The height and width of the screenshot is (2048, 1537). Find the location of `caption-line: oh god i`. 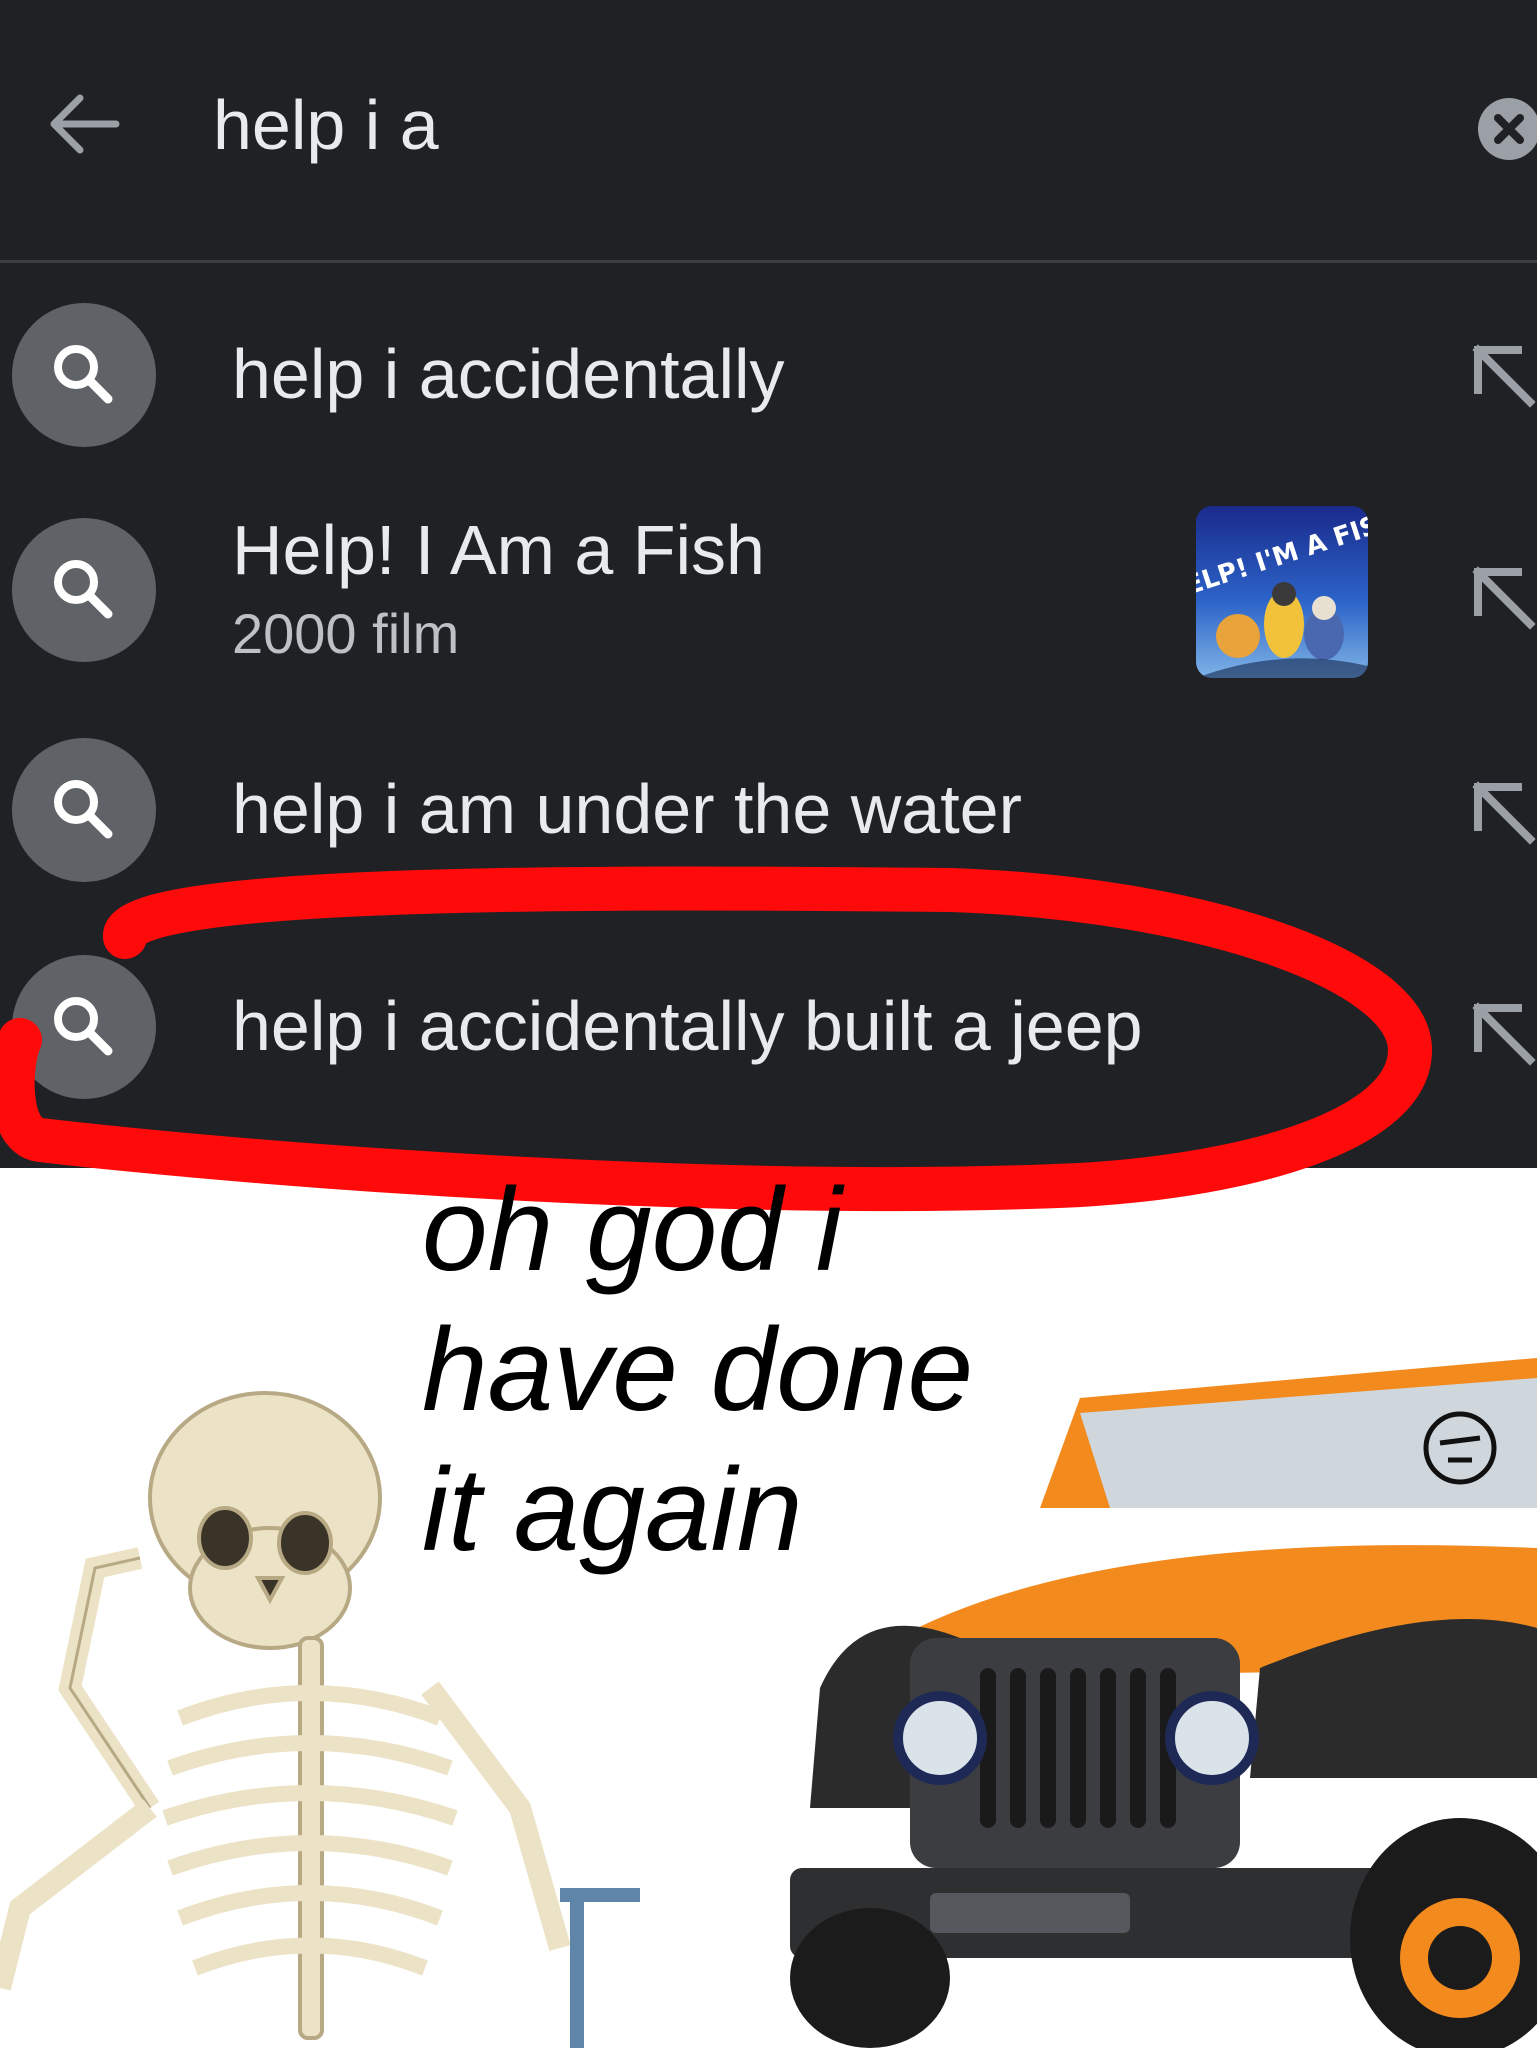

caption-line: oh god i is located at coordinates (632, 1230).